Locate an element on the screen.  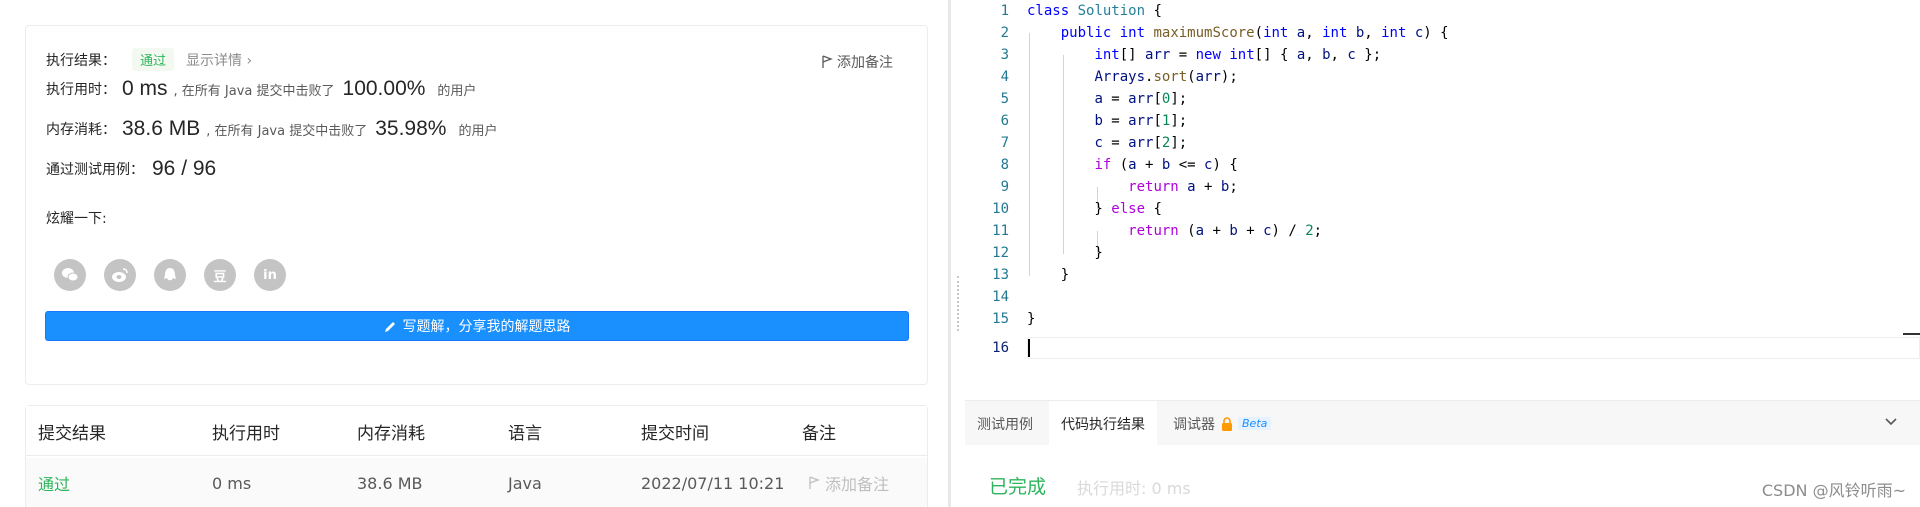
row-add-note-button: 添加备注 is located at coordinates (848, 482).